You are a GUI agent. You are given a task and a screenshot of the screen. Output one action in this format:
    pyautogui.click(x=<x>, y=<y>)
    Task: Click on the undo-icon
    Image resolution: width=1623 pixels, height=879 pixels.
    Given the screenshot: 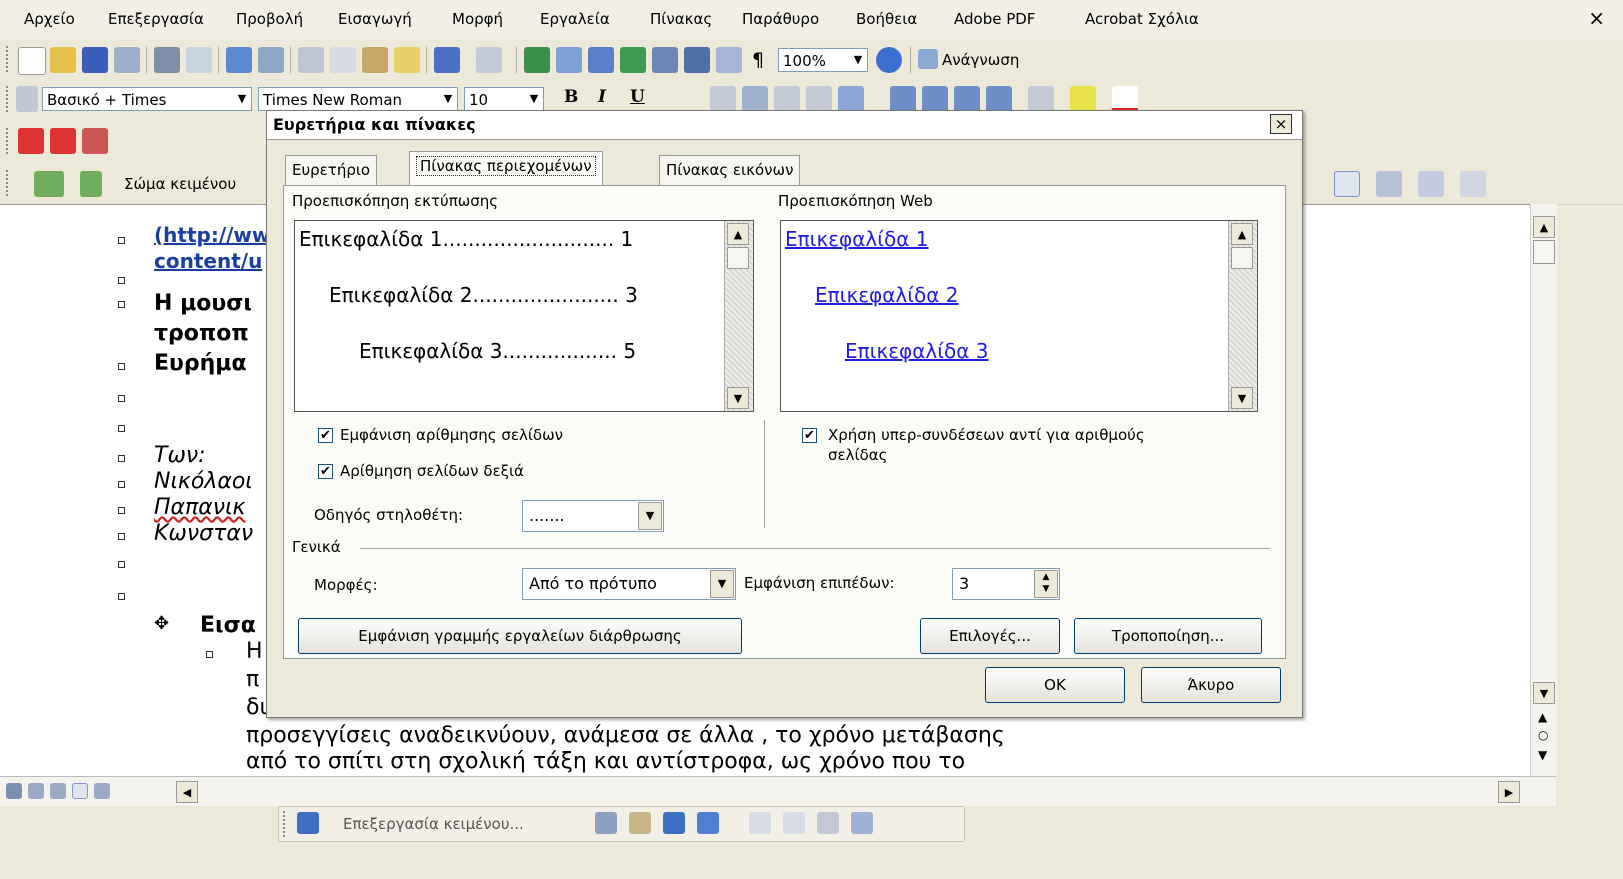 What is the action you would take?
    pyautogui.click(x=447, y=60)
    